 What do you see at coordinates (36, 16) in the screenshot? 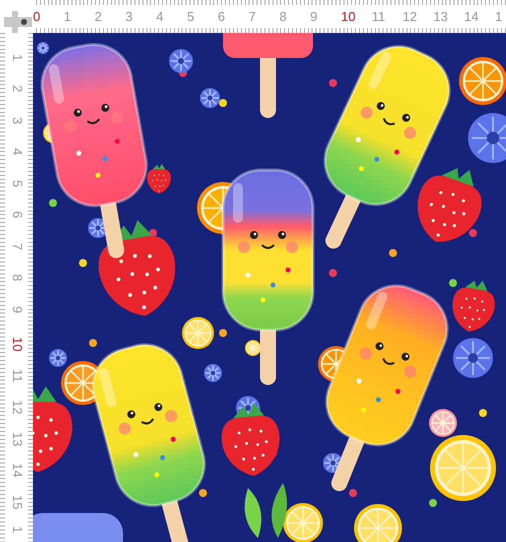
I see `ruler-number: 0` at bounding box center [36, 16].